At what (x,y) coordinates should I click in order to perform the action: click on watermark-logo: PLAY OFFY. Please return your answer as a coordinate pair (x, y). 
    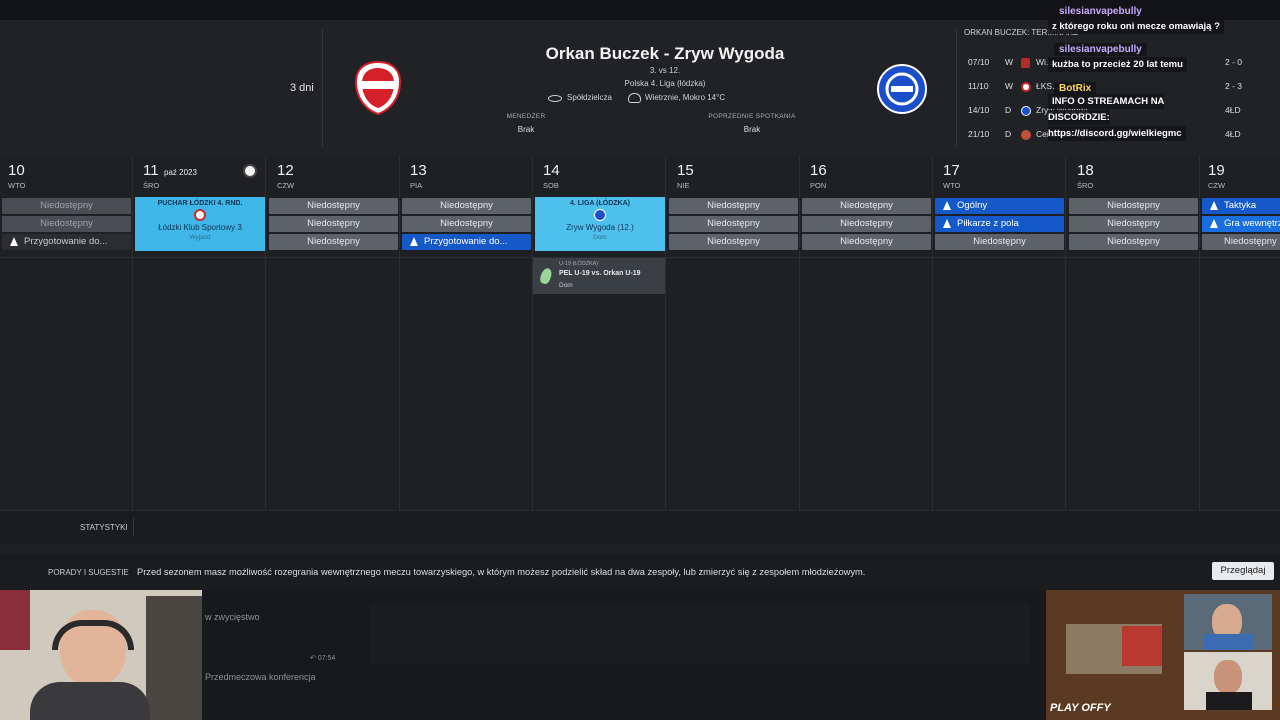
    Looking at the image, I should click on (1080, 708).